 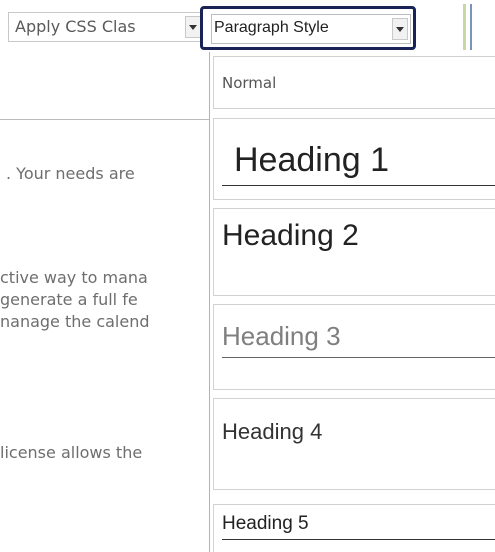 I want to click on paragraph-style-focus-ring: Paragraph Style, so click(x=308, y=28).